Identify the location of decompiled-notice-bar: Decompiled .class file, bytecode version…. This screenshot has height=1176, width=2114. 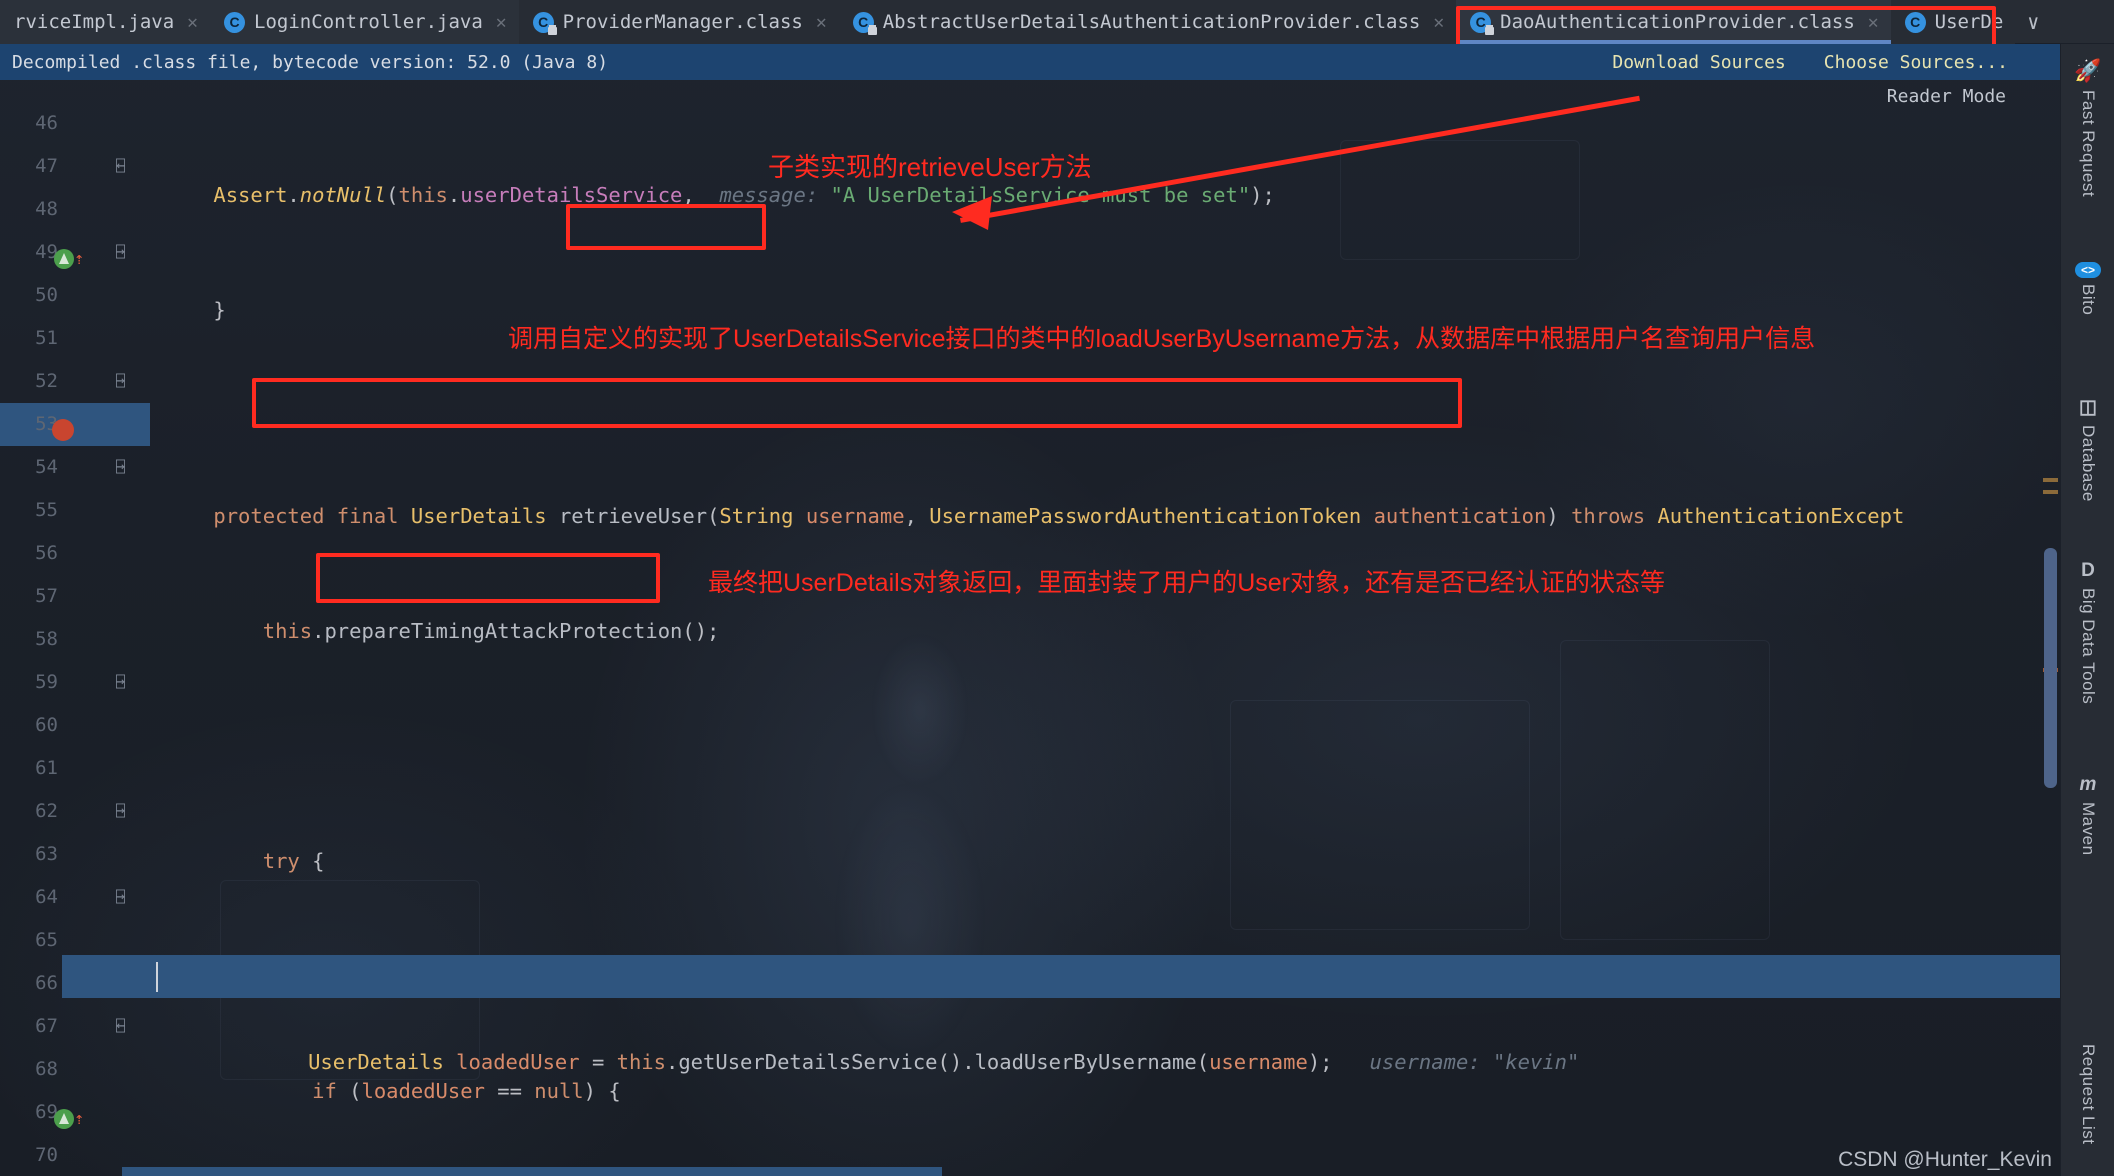
(1030, 62).